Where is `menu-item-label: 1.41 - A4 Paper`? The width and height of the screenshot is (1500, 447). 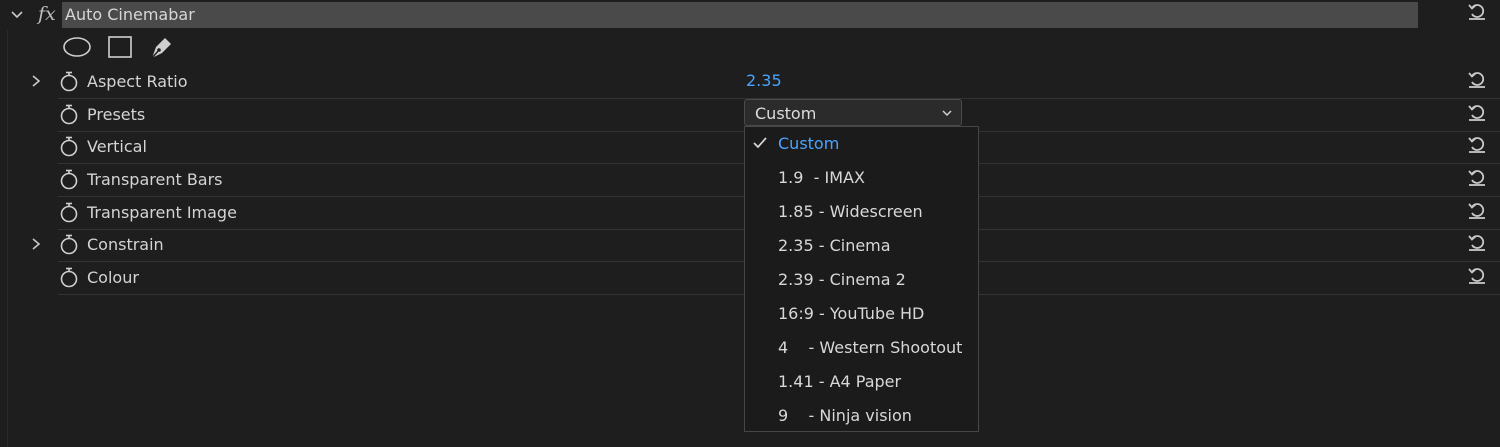 menu-item-label: 1.41 - A4 Paper is located at coordinates (840, 381).